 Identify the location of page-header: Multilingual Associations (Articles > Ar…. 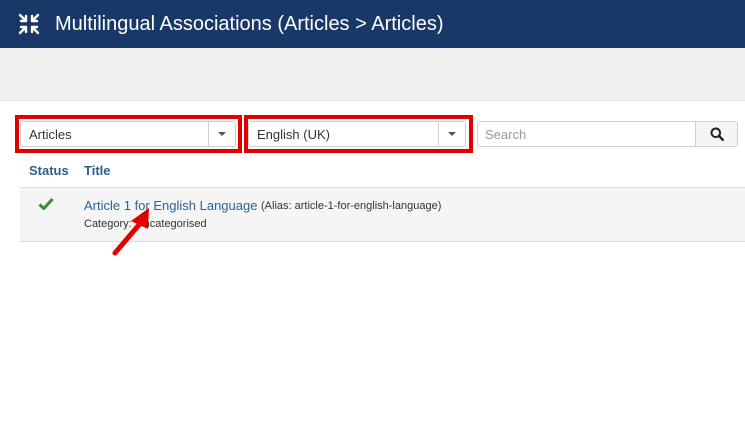
(372, 24).